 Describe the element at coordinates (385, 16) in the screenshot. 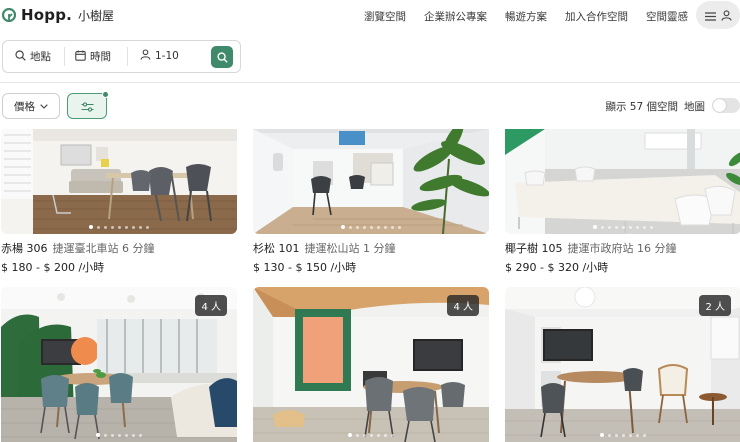

I see `nav-browse: 瀏覽空間` at that location.